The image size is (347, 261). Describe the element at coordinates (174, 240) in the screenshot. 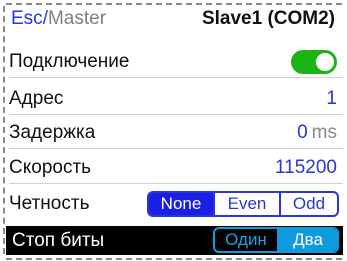

I see `setting-row-stop-bits: Стоп биты Один Два` at that location.